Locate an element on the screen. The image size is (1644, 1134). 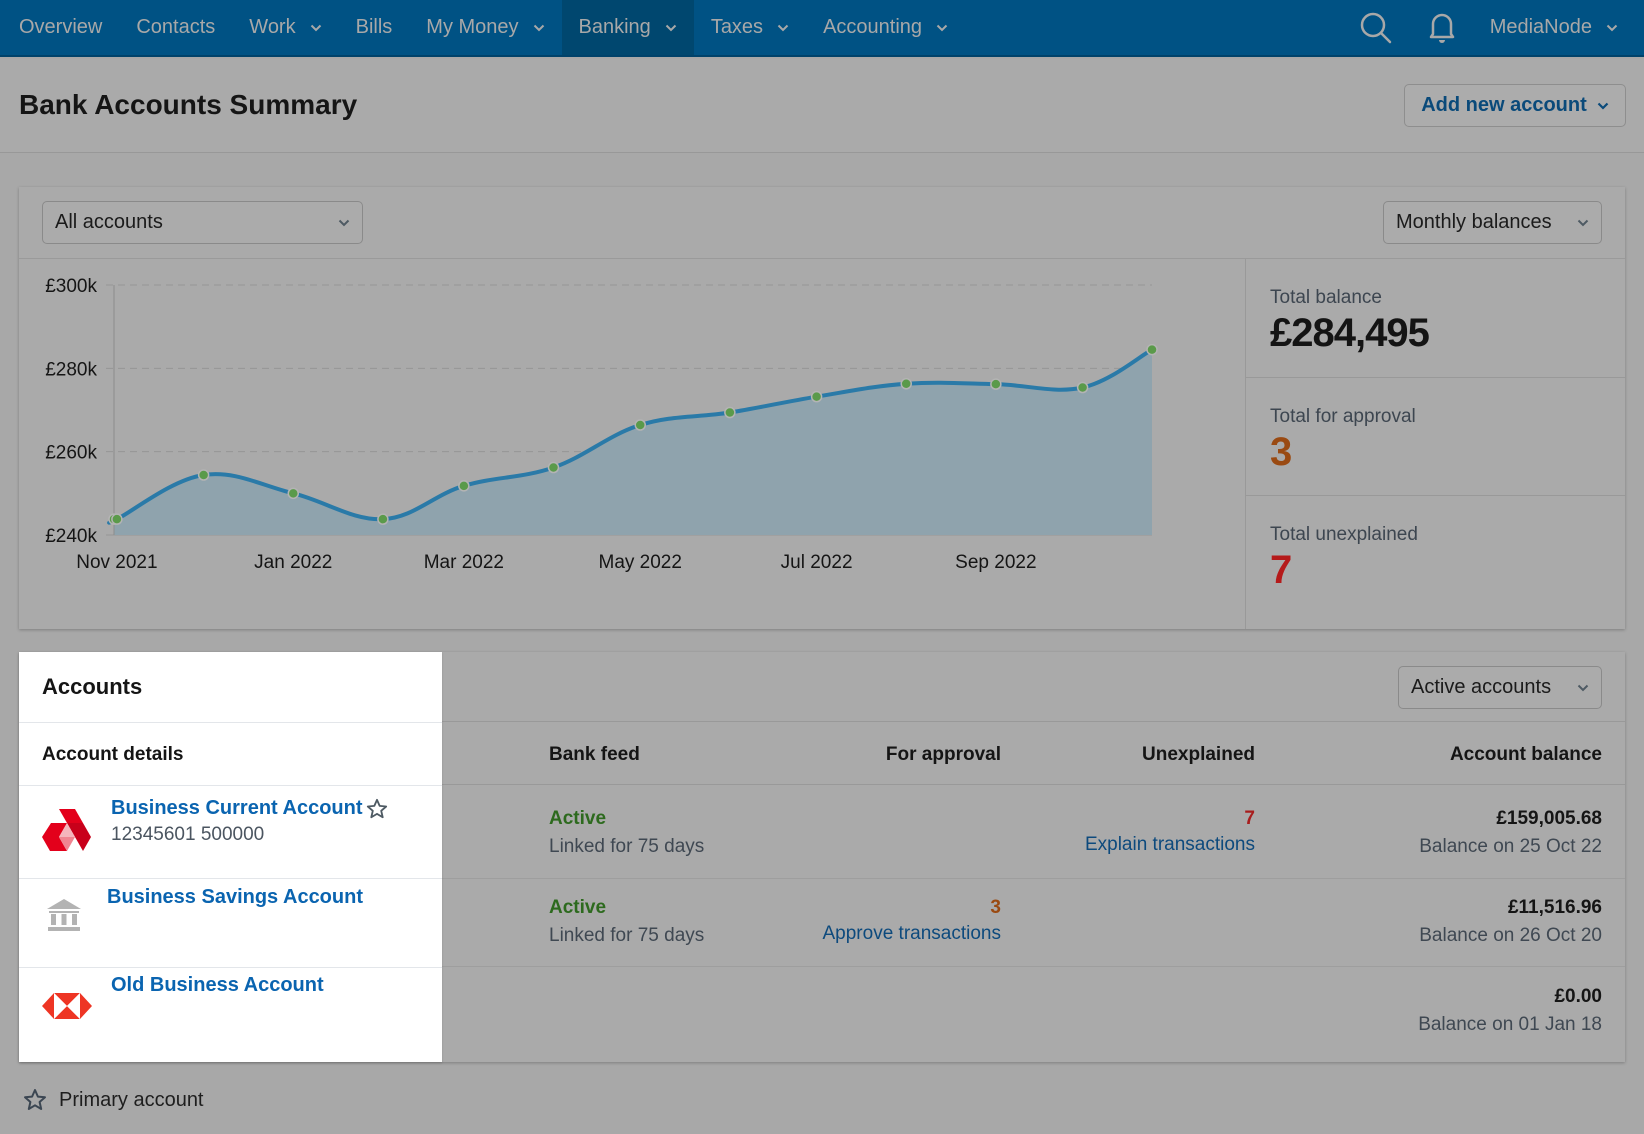
y-tick-label: £260k is located at coordinates (71, 453).